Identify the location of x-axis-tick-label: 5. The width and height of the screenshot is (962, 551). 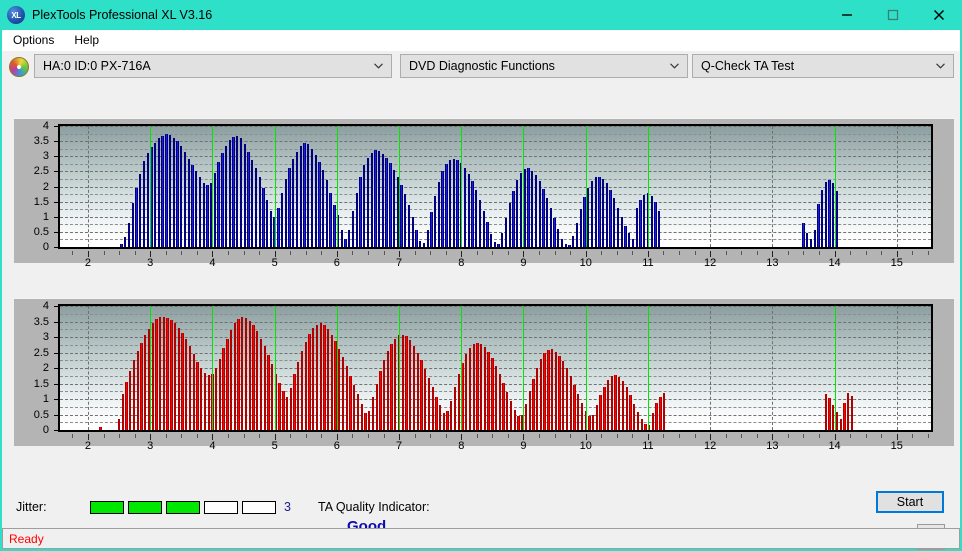
(274, 263).